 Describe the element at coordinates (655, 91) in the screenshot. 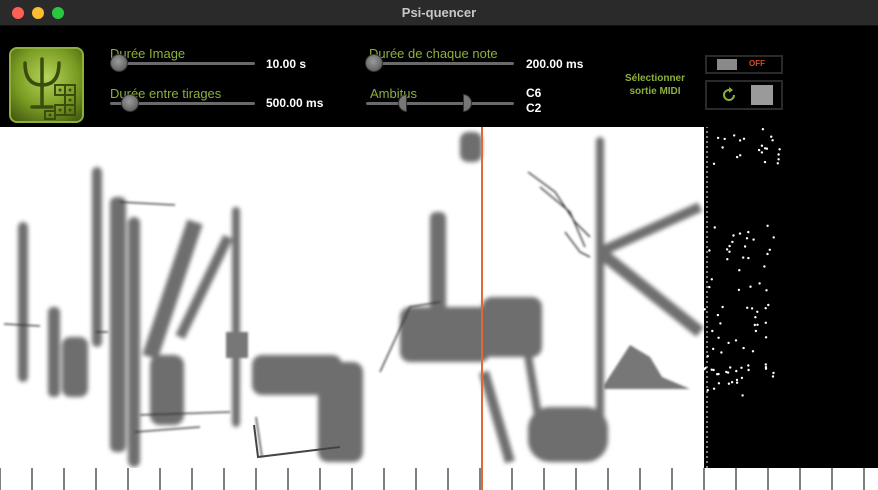

I see `midi-label-line2: sortie MIDI` at that location.